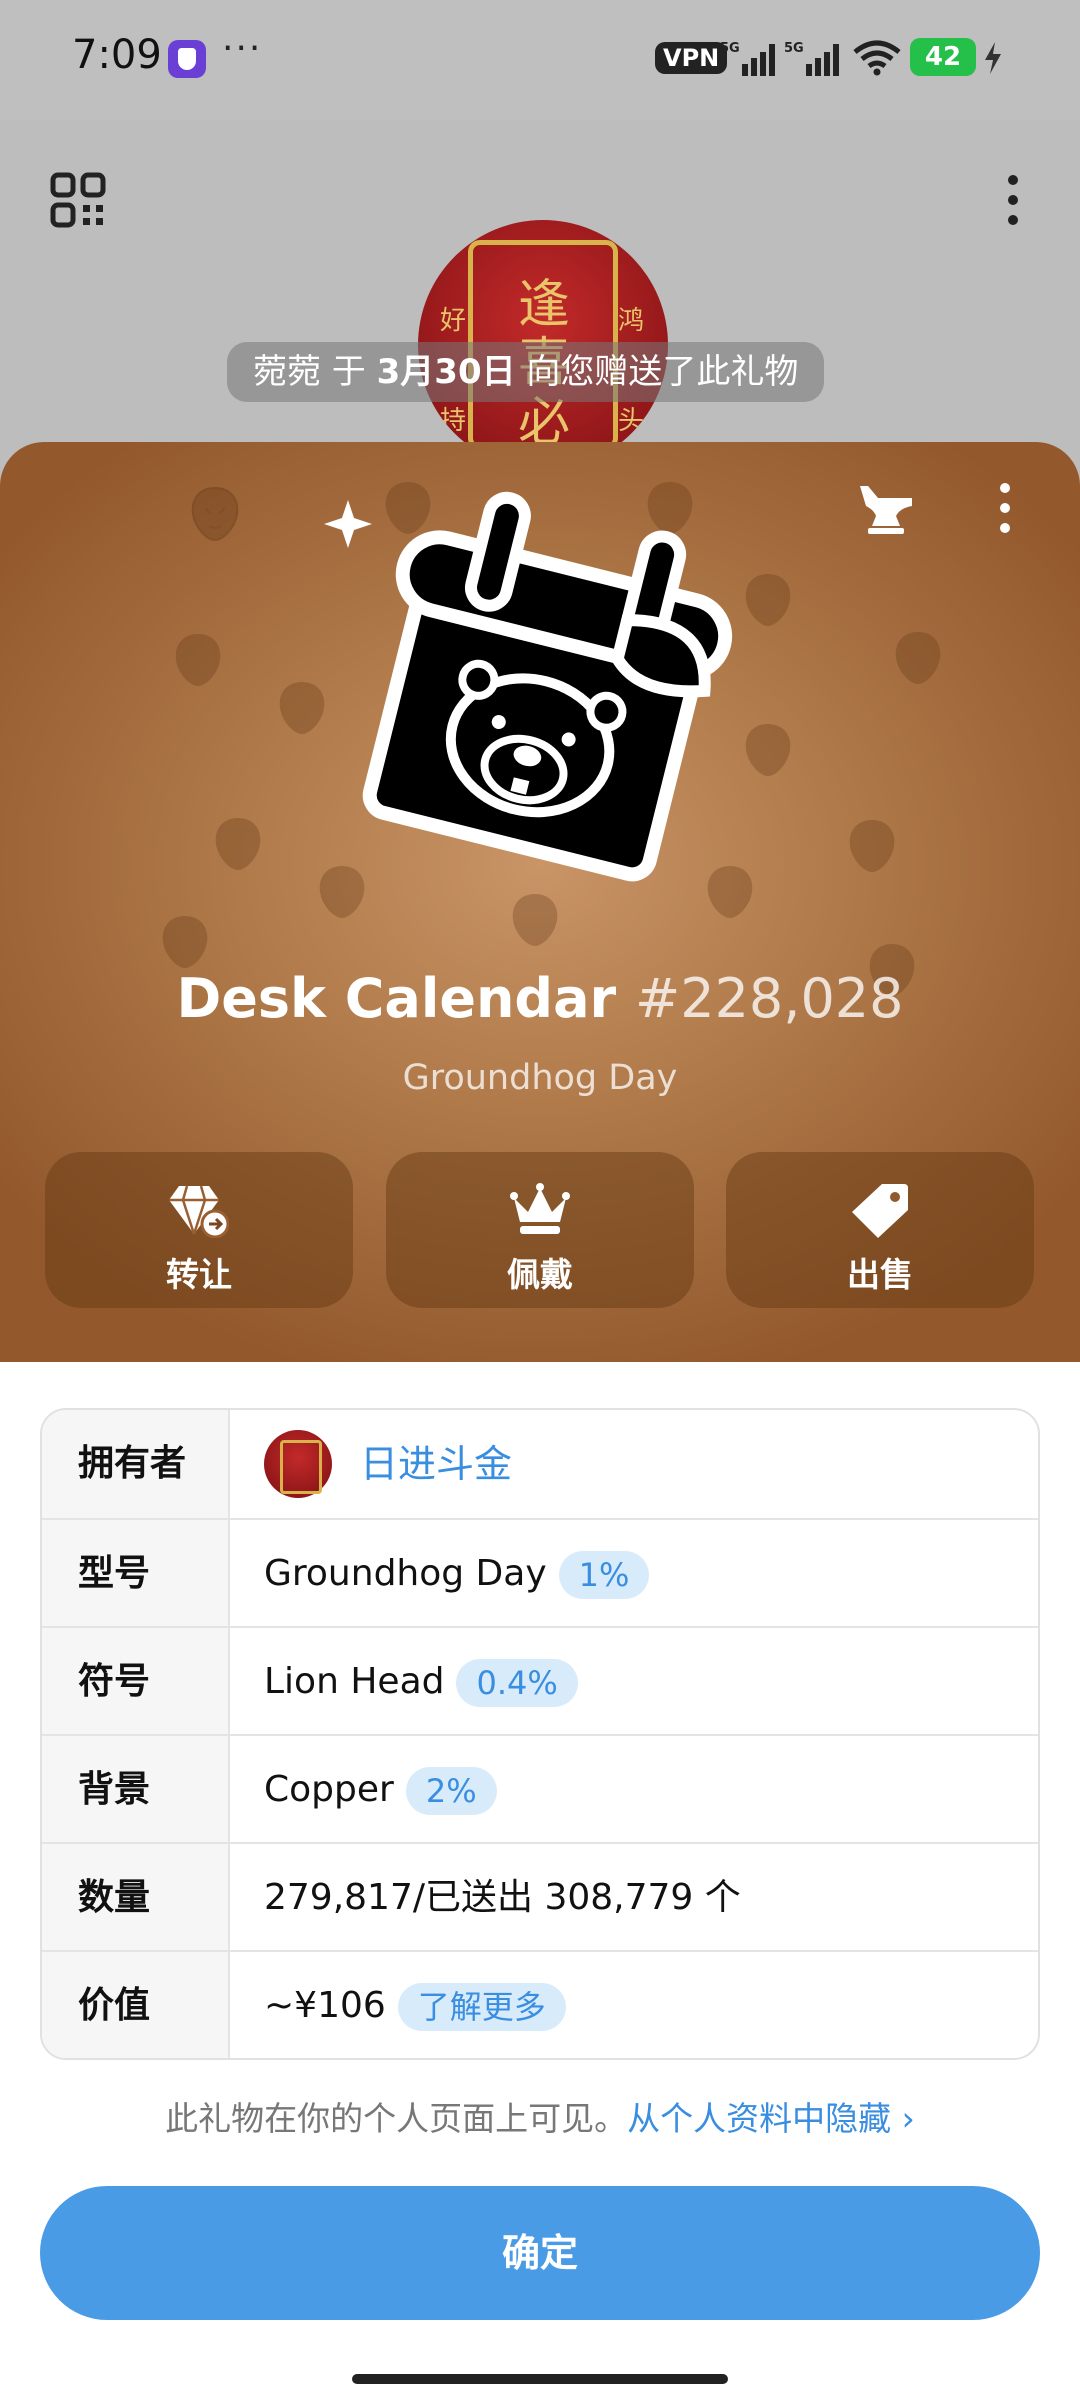  What do you see at coordinates (540, 1208) in the screenshot?
I see `crown-icon` at bounding box center [540, 1208].